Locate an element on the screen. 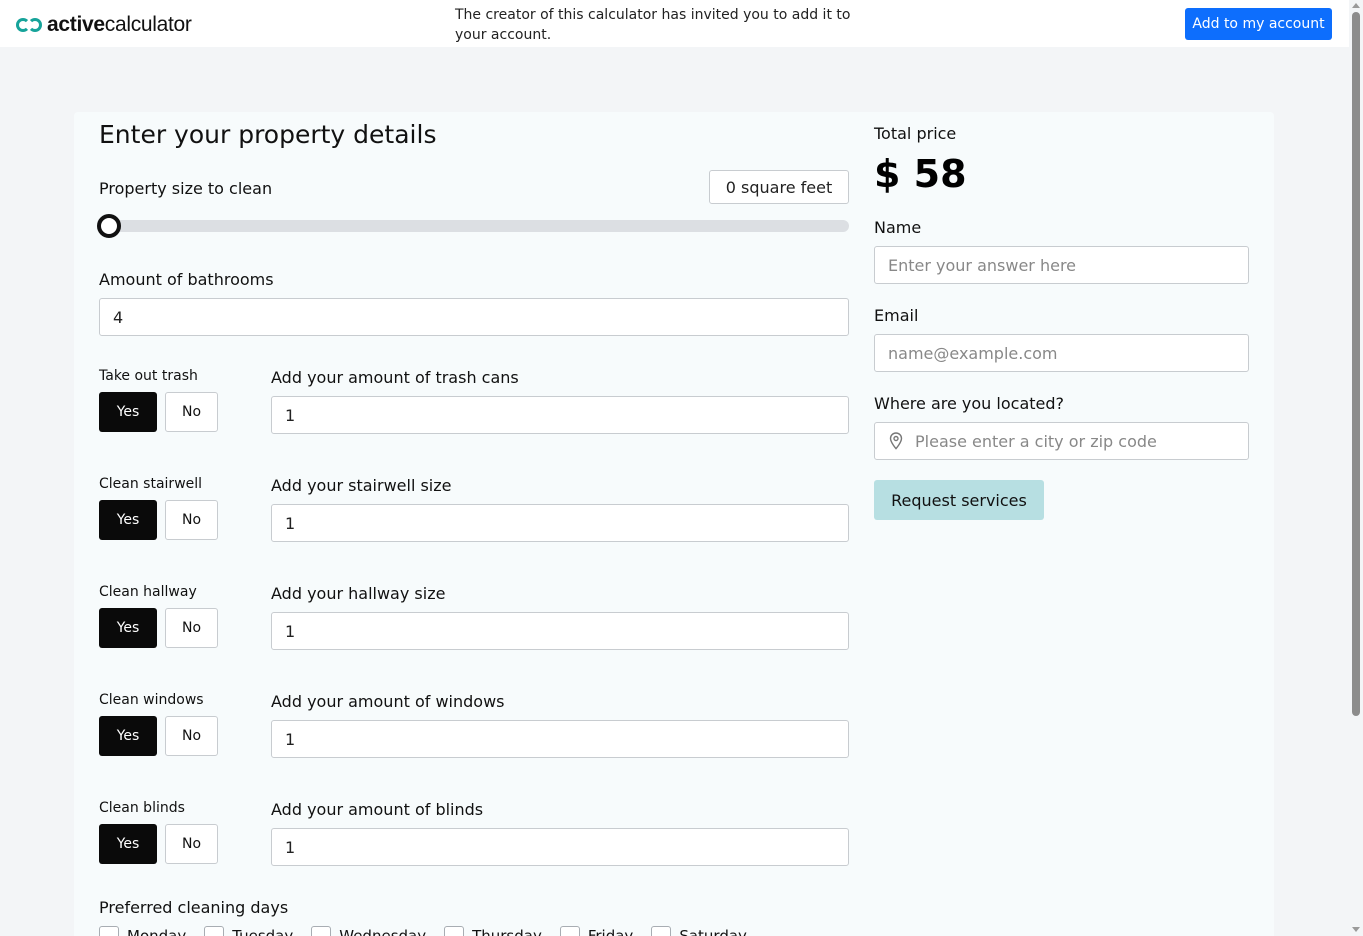 This screenshot has height=936, width=1363. property-size-label: Property size to clean is located at coordinates (186, 188).